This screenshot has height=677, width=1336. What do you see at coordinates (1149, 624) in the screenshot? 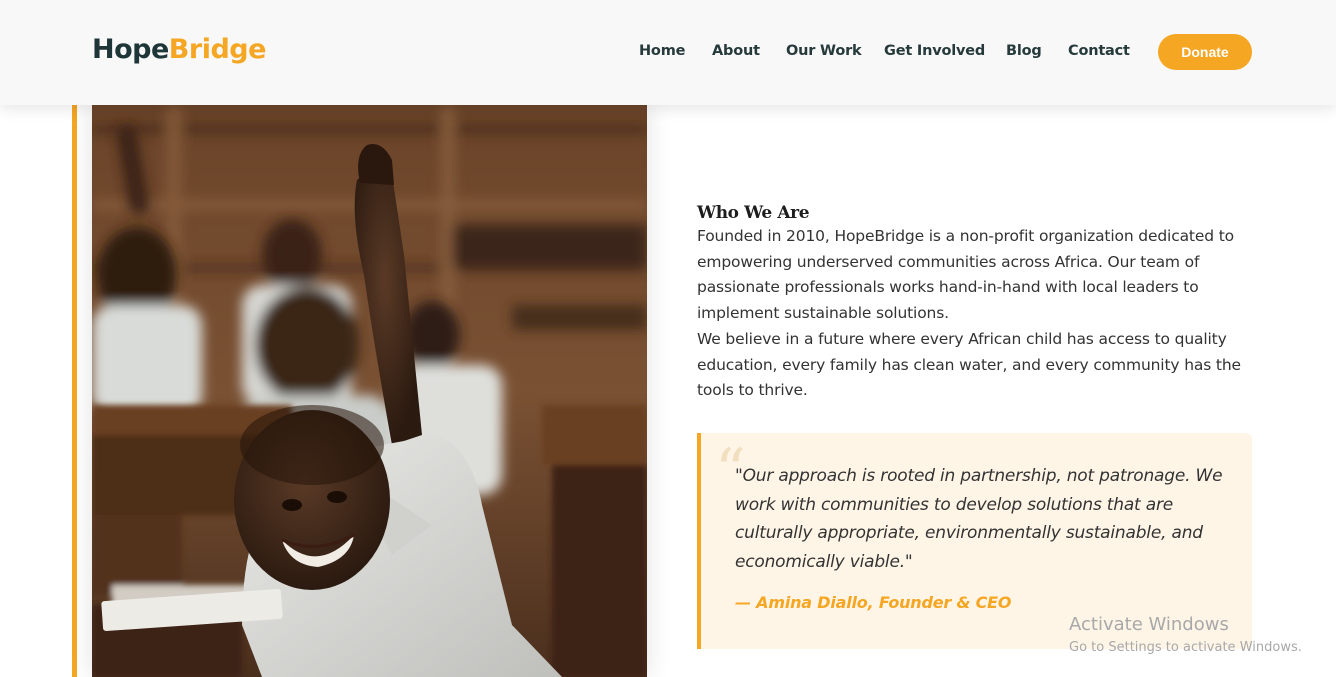
I see `activate-windows-title: Activate Windows` at bounding box center [1149, 624].